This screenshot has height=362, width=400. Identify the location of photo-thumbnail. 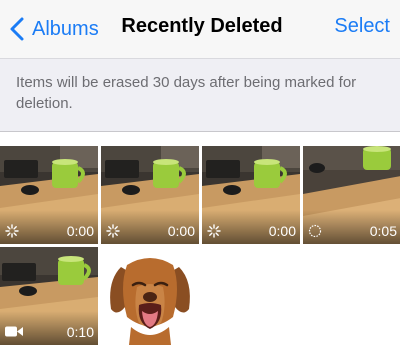
(150, 296).